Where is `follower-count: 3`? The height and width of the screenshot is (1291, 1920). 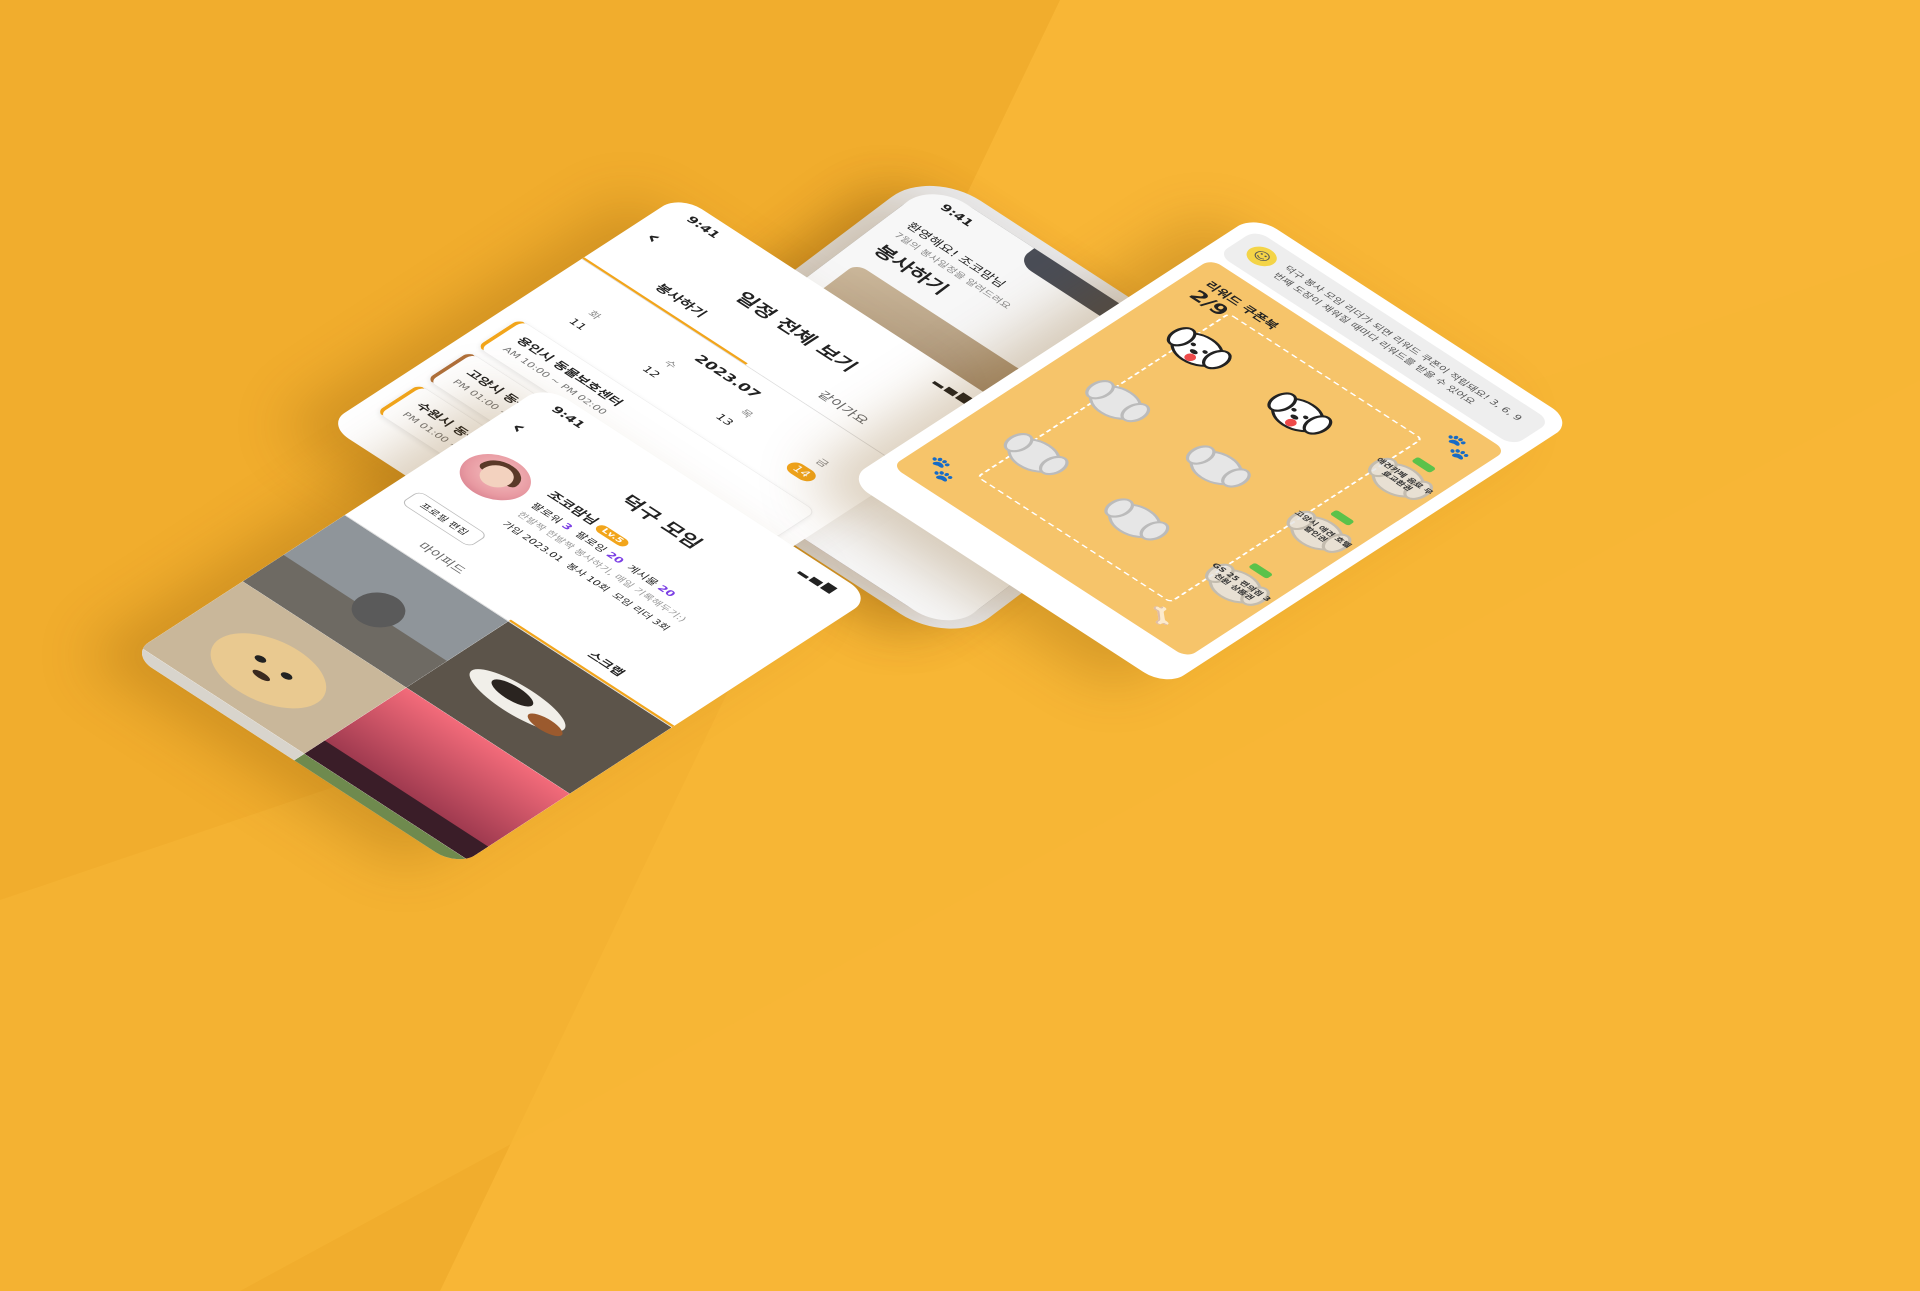
follower-count: 3 is located at coordinates (567, 526).